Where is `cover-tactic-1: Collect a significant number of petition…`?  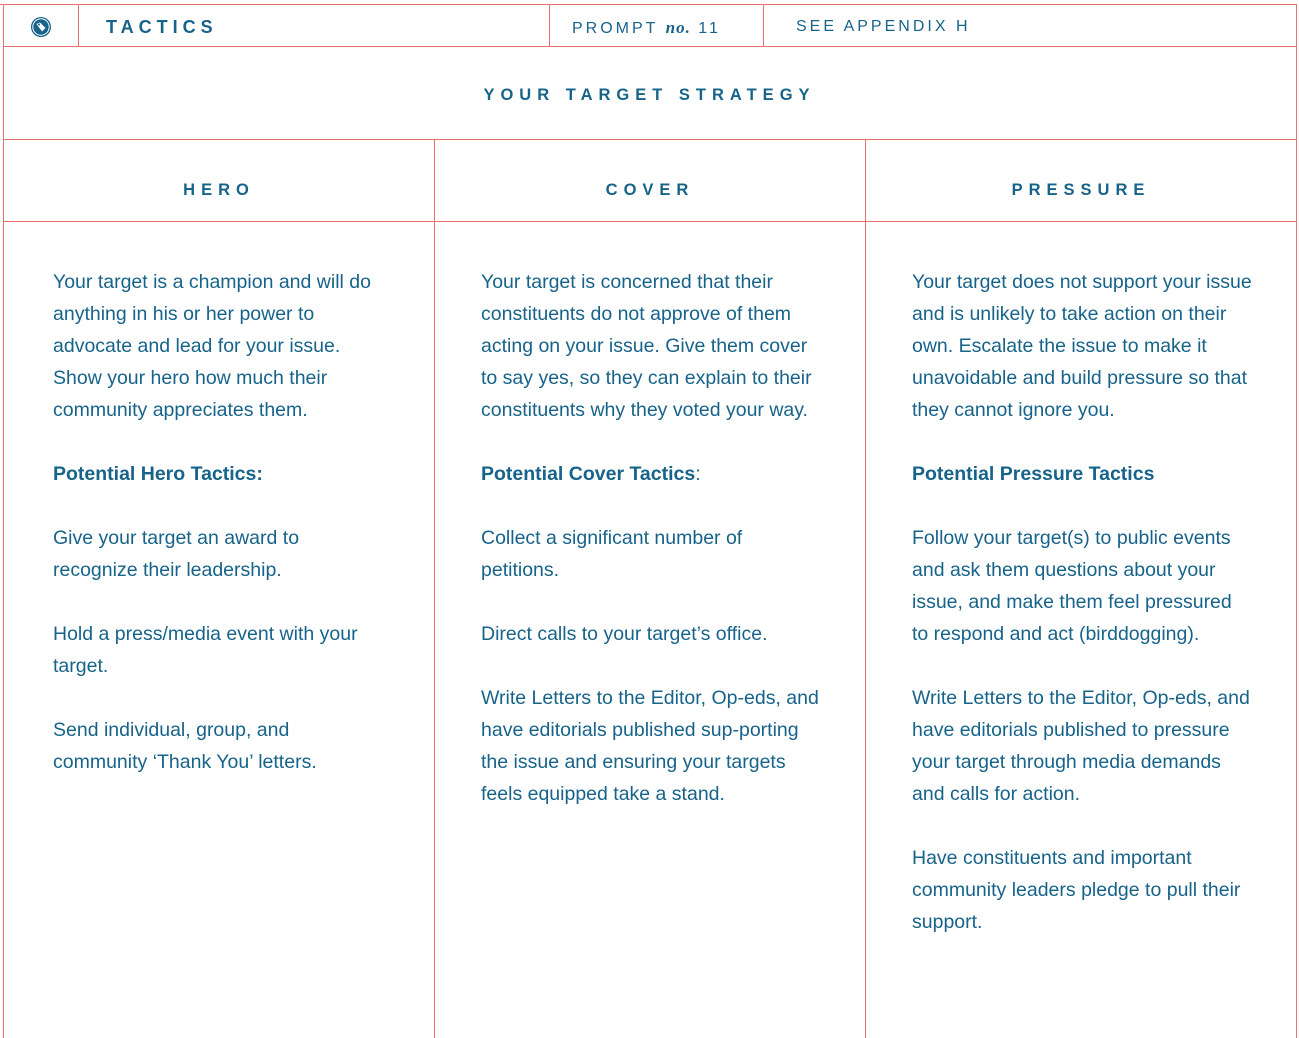 cover-tactic-1: Collect a significant number of petition… is located at coordinates (612, 554).